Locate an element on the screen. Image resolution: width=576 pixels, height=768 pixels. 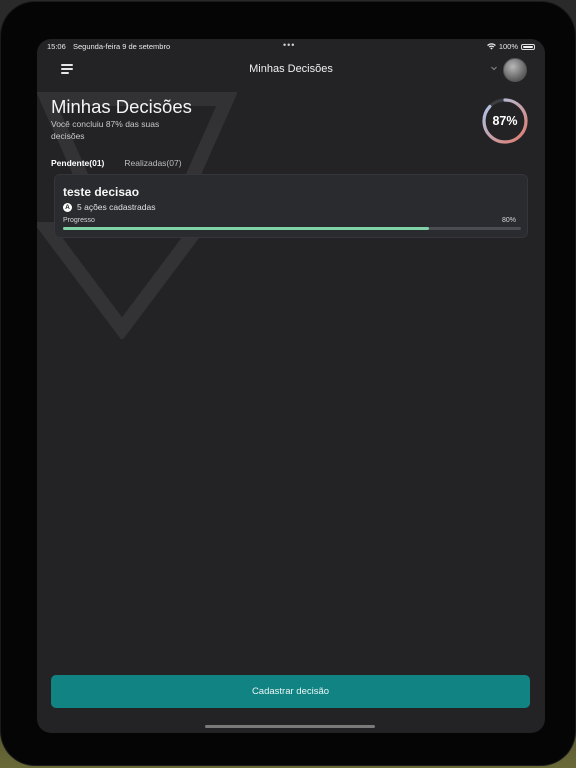
chevron-down-icon is located at coordinates (494, 68).